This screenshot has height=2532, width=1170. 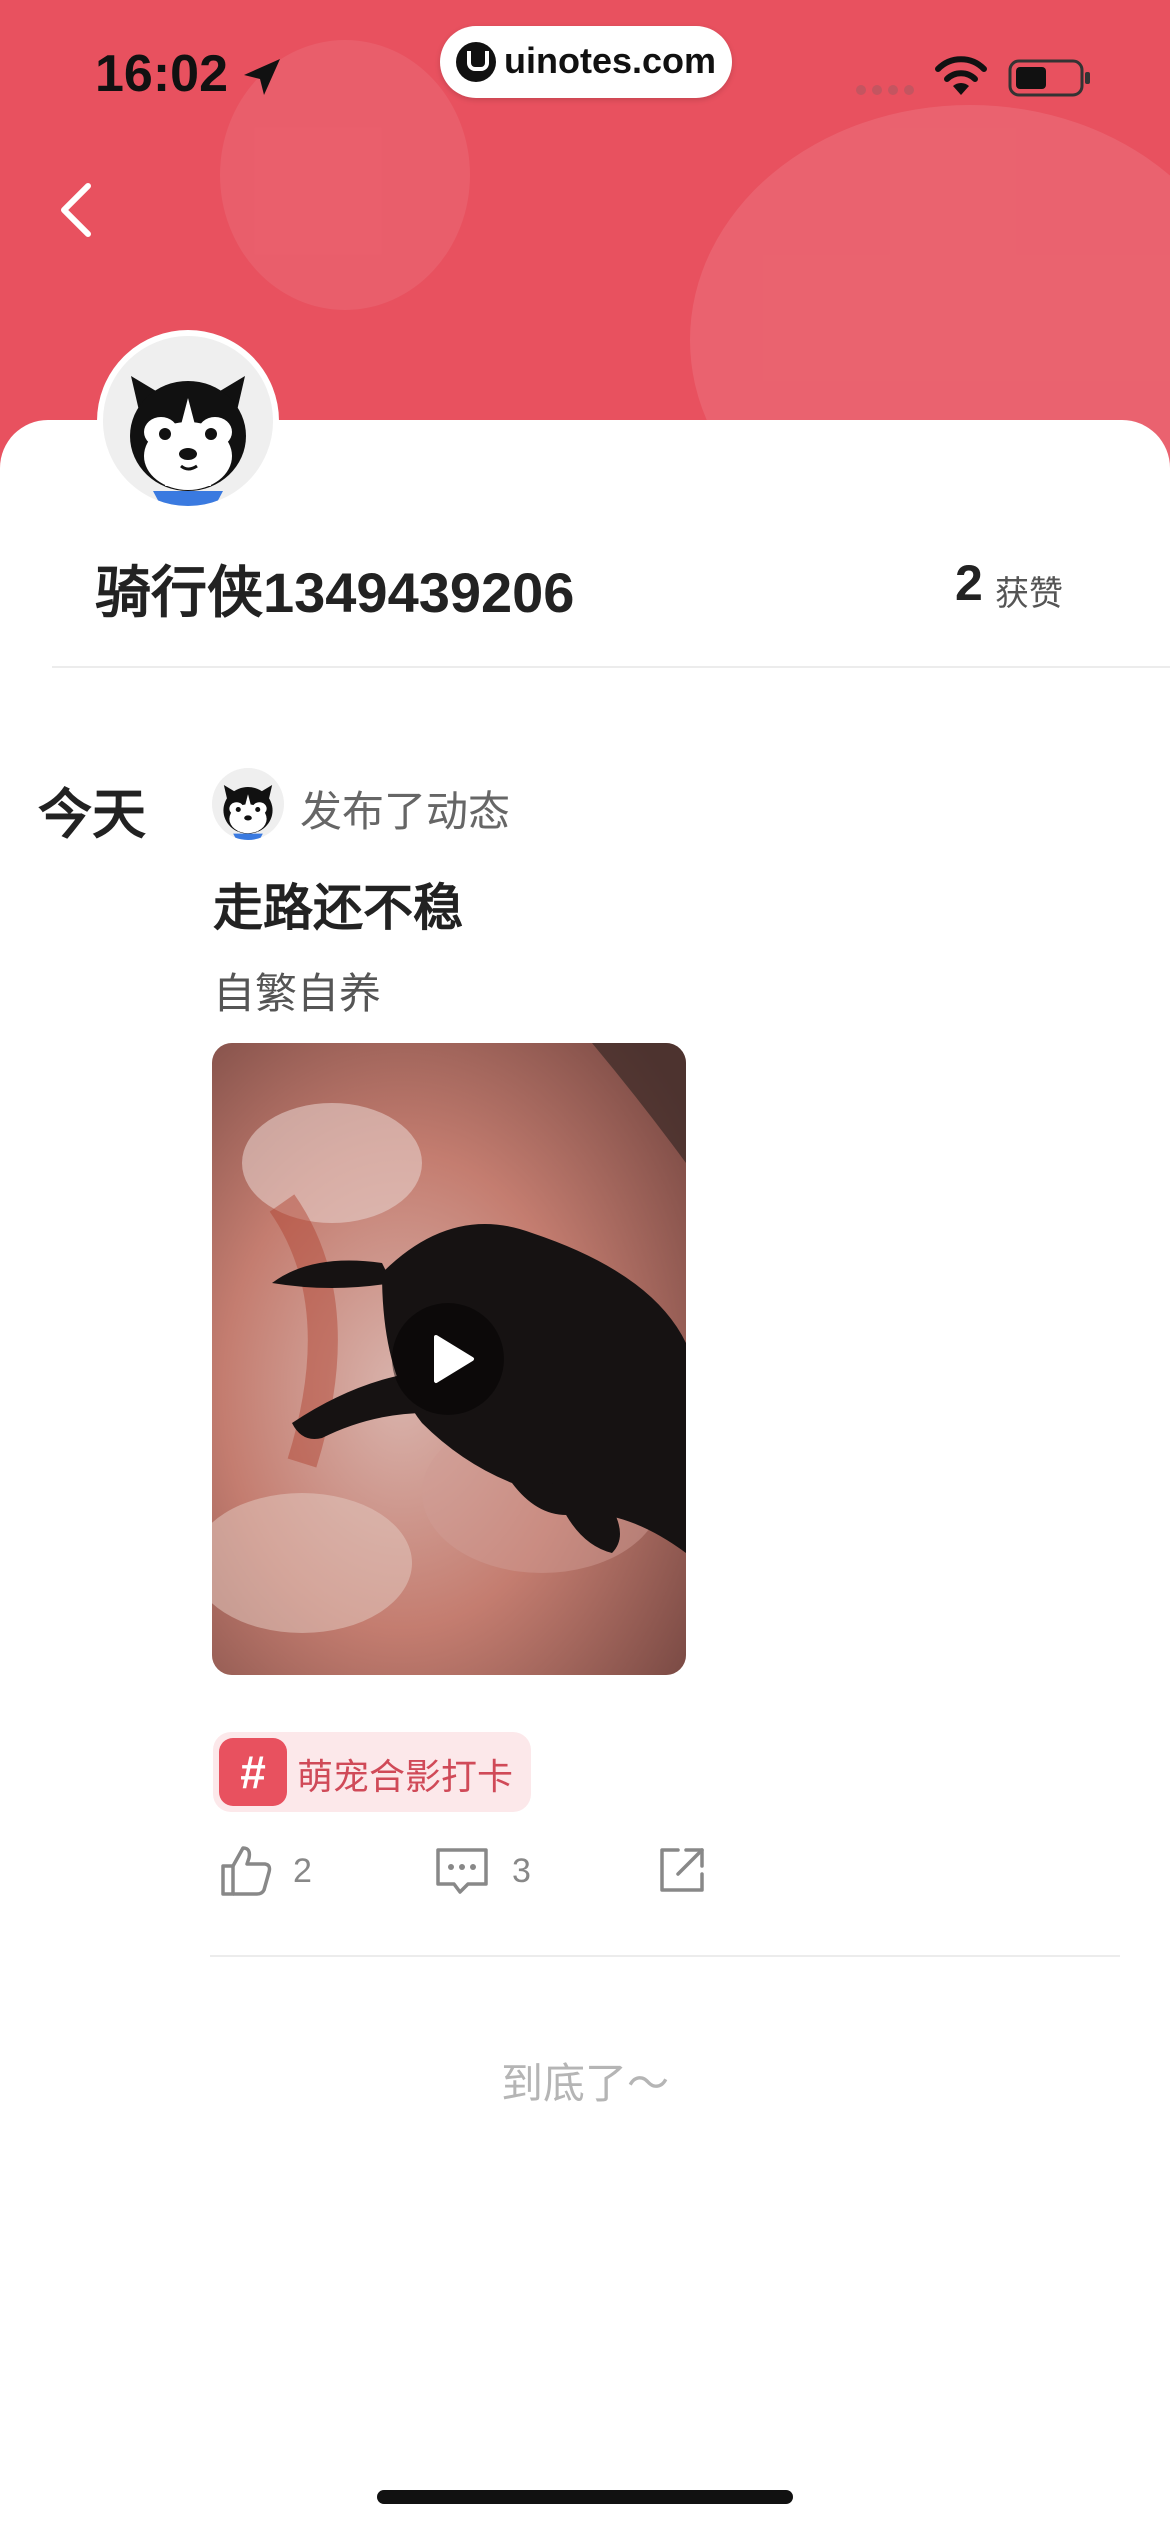 I want to click on status-bar: 16:02 uinotes.com, so click(x=585, y=75).